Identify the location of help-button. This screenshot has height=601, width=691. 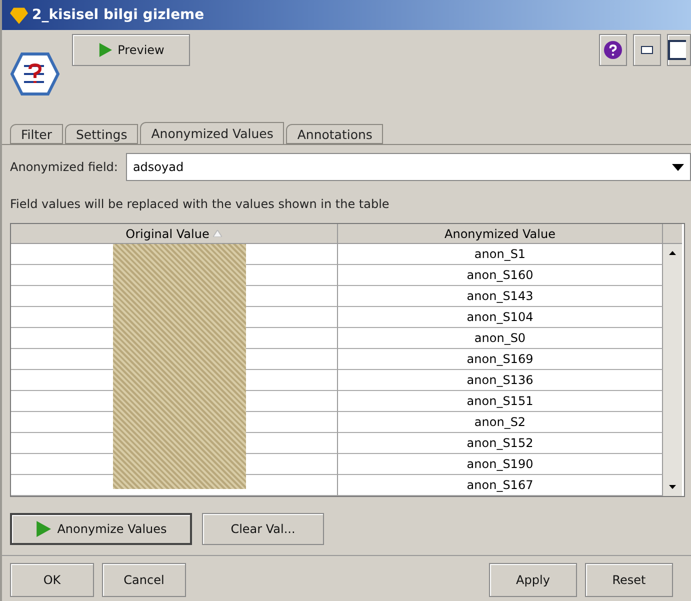
(613, 50).